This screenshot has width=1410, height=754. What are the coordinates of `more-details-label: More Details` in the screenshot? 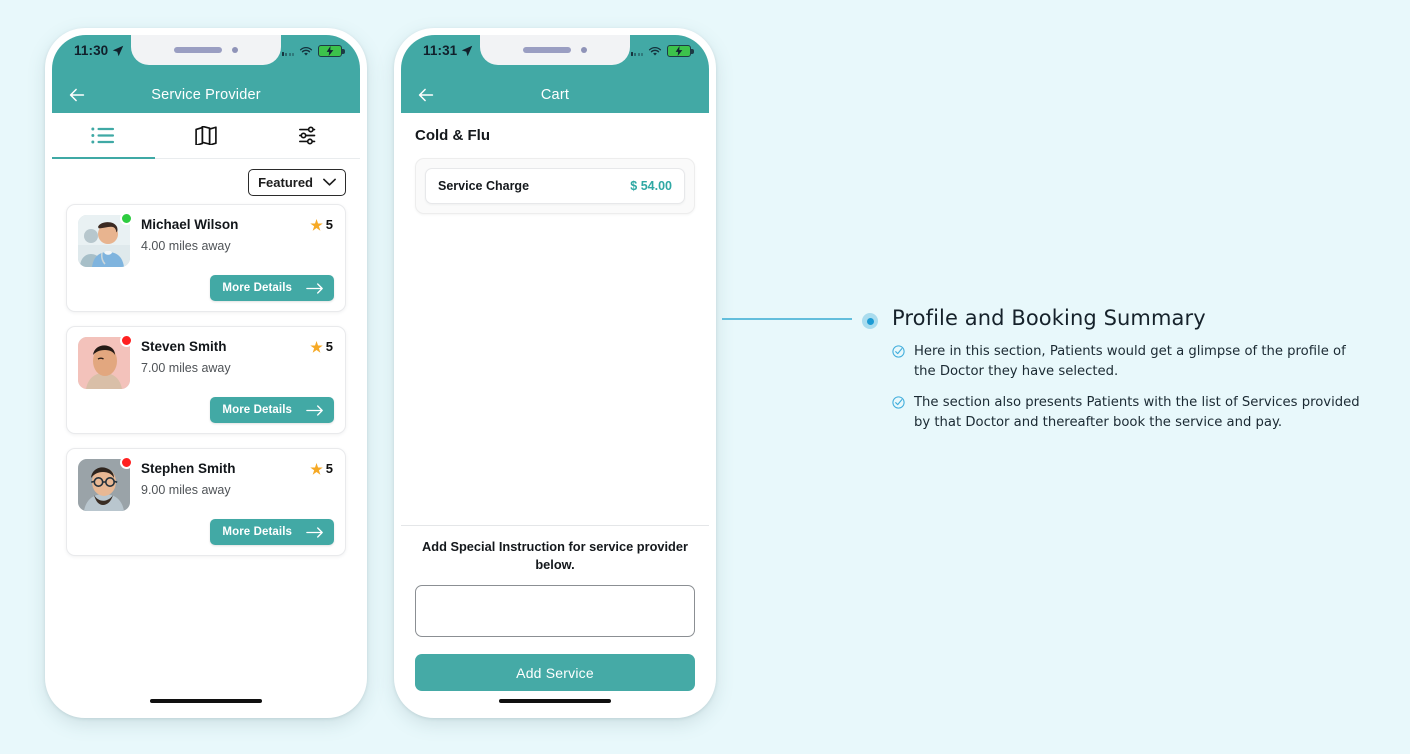 It's located at (257, 532).